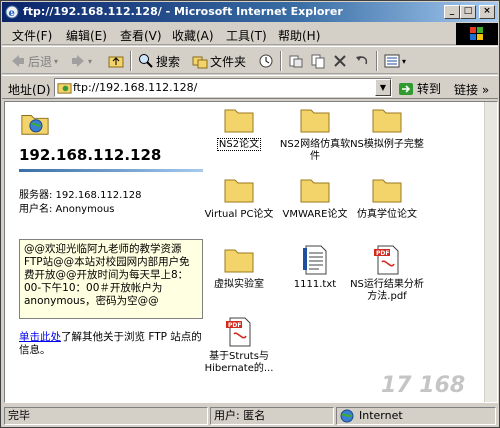 This screenshot has height=428, width=500. I want to click on menu-bar: 文件(F) 编辑(E) 查看(V) 收藏(A) 工具(T) 帮助(H), so click(250, 34).